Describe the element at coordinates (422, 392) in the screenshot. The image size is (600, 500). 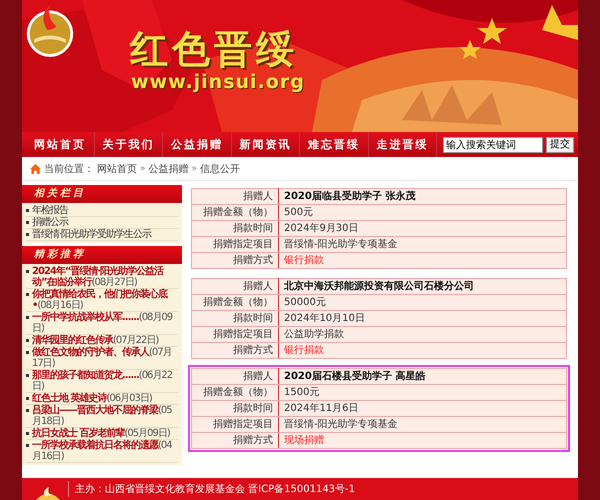
I see `field-value: 1500元` at that location.